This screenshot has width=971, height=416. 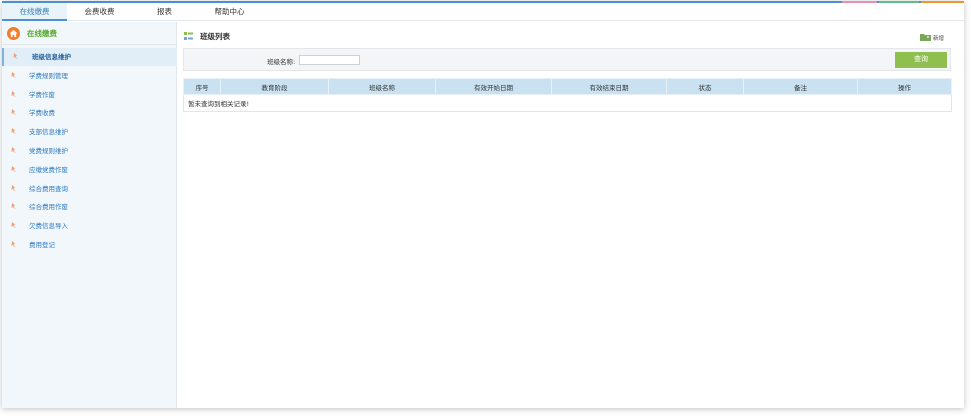 What do you see at coordinates (281, 62) in the screenshot?
I see `class-name-label: 班级名称:` at bounding box center [281, 62].